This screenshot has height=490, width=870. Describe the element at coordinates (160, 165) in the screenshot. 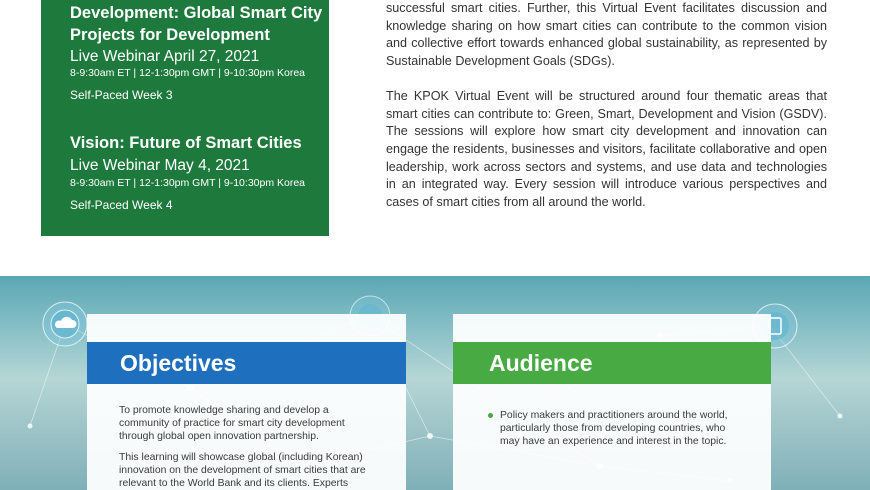

I see `live-webinar-date: Live Webinar May 4, 2021` at that location.